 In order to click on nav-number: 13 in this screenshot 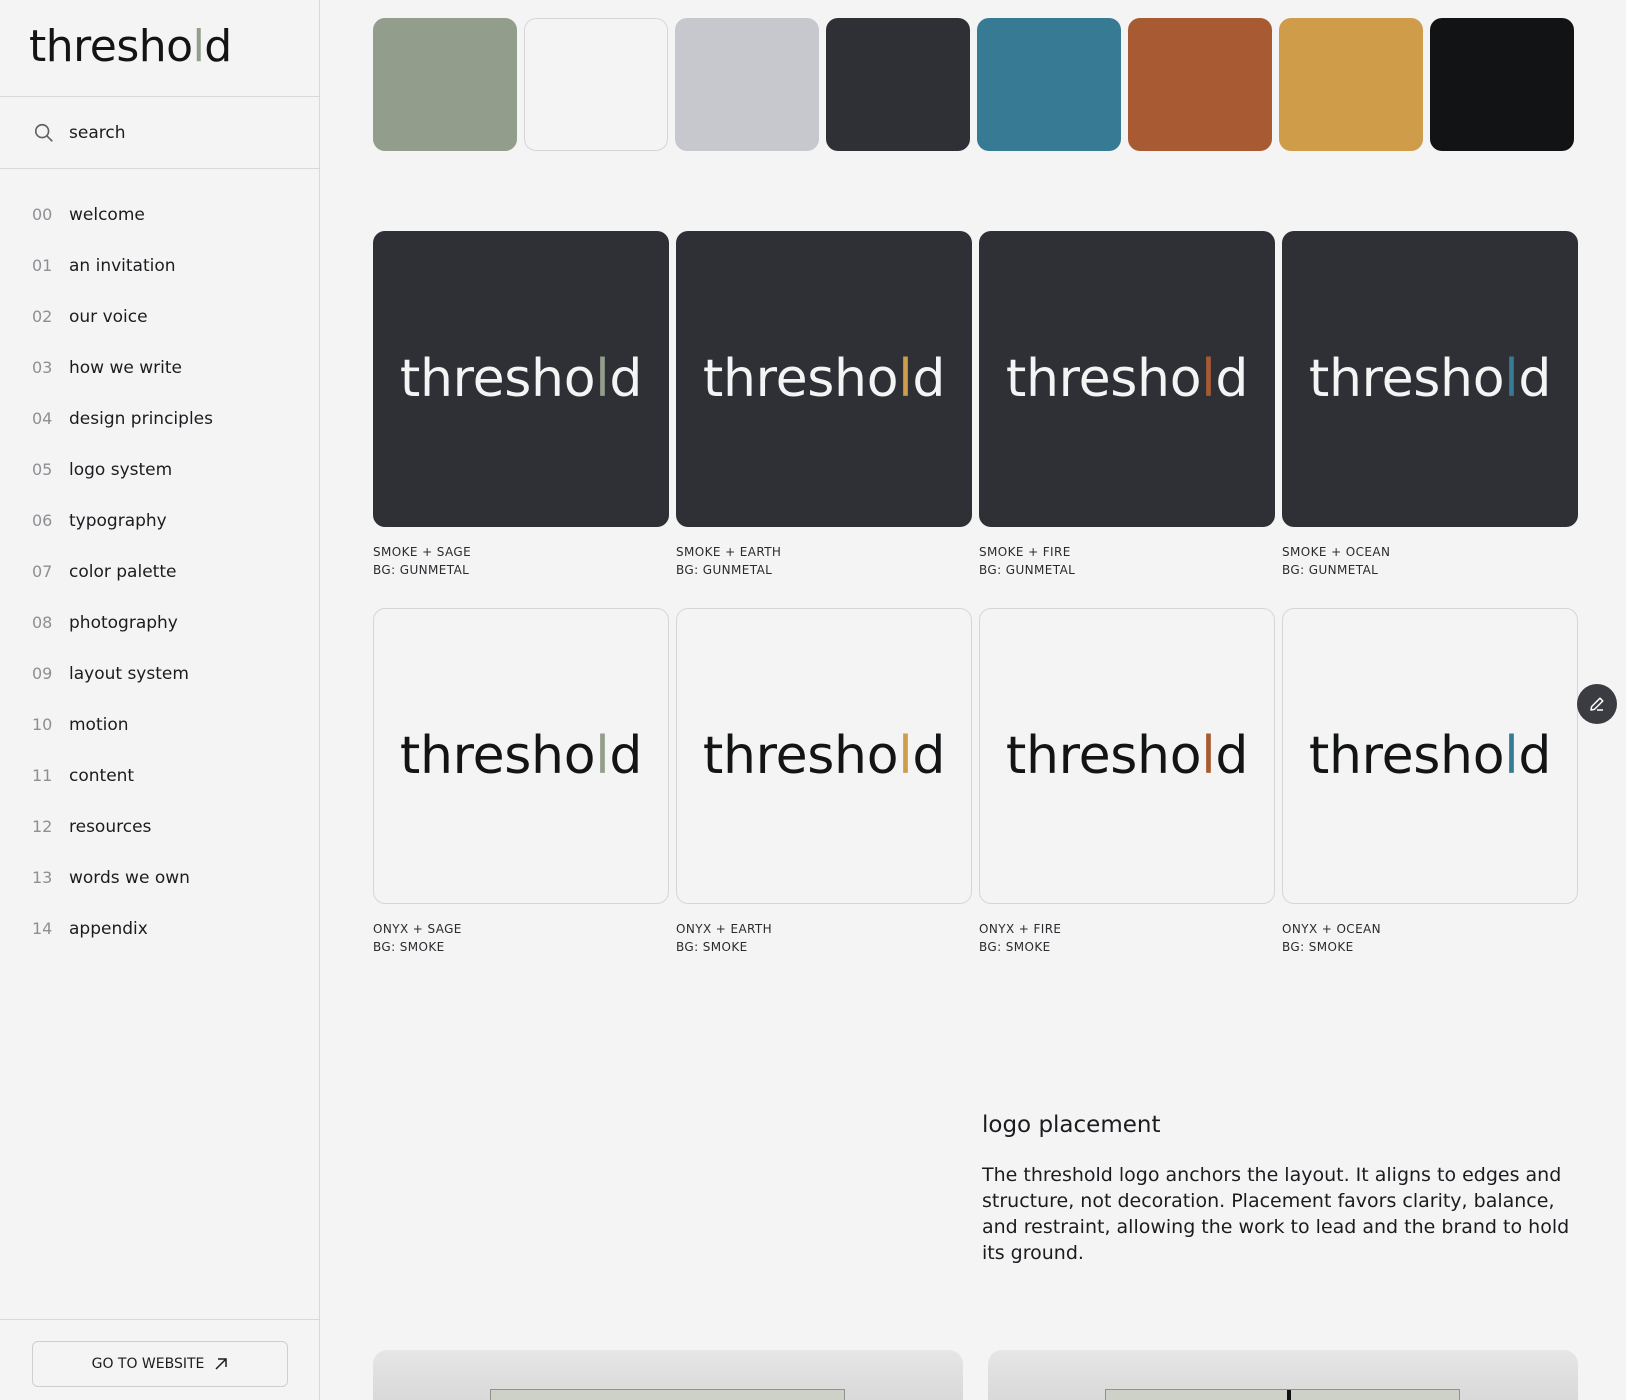, I will do `click(42, 877)`.